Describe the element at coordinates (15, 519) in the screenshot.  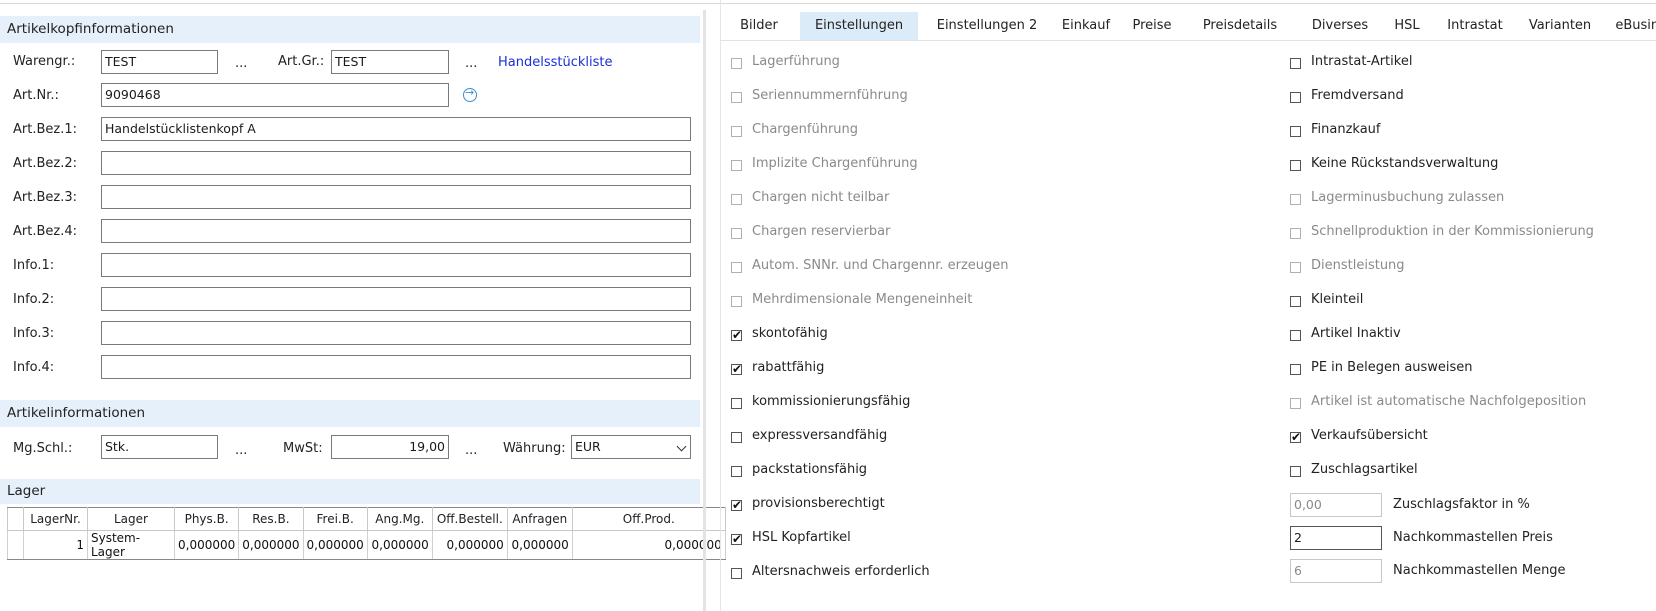
I see `row-selector-header` at that location.